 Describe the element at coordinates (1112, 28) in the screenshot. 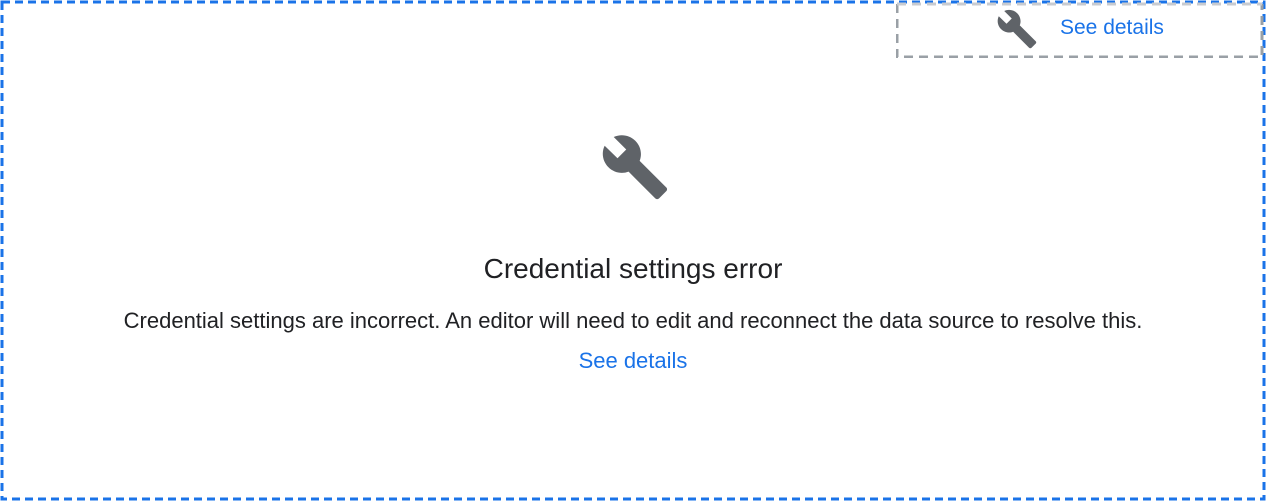

I see `corner-see-details-link: See details` at that location.